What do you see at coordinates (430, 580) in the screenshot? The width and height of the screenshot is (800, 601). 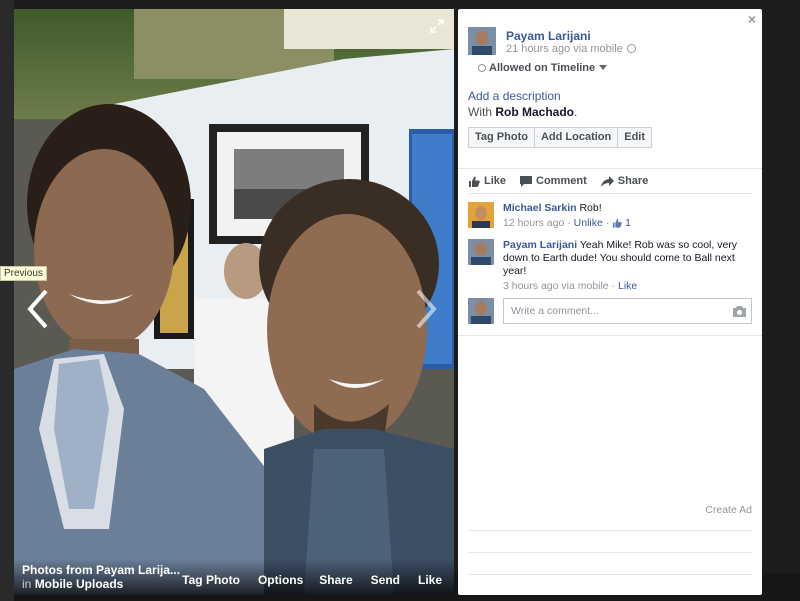 I see `footer-like-link: Like` at bounding box center [430, 580].